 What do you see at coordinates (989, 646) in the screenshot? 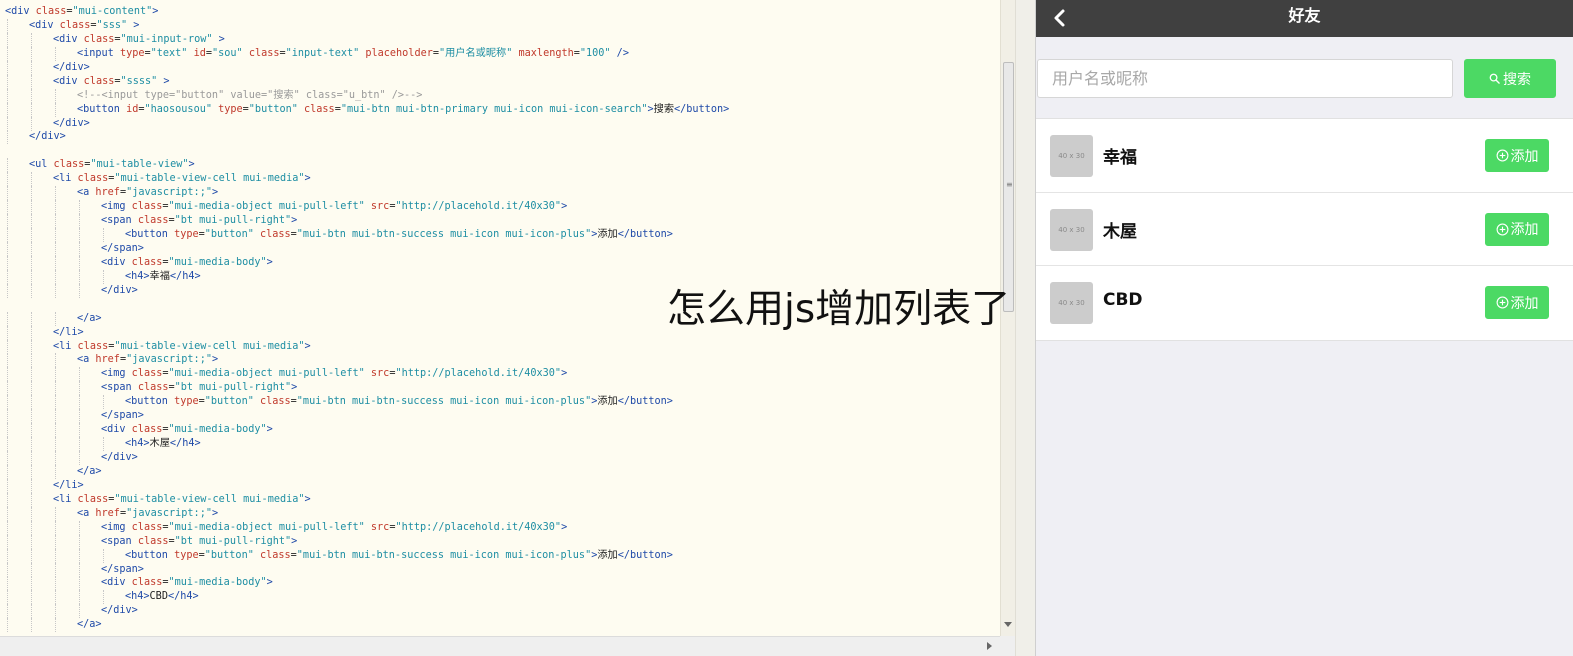
I see `scroll-right-arrow-icon` at bounding box center [989, 646].